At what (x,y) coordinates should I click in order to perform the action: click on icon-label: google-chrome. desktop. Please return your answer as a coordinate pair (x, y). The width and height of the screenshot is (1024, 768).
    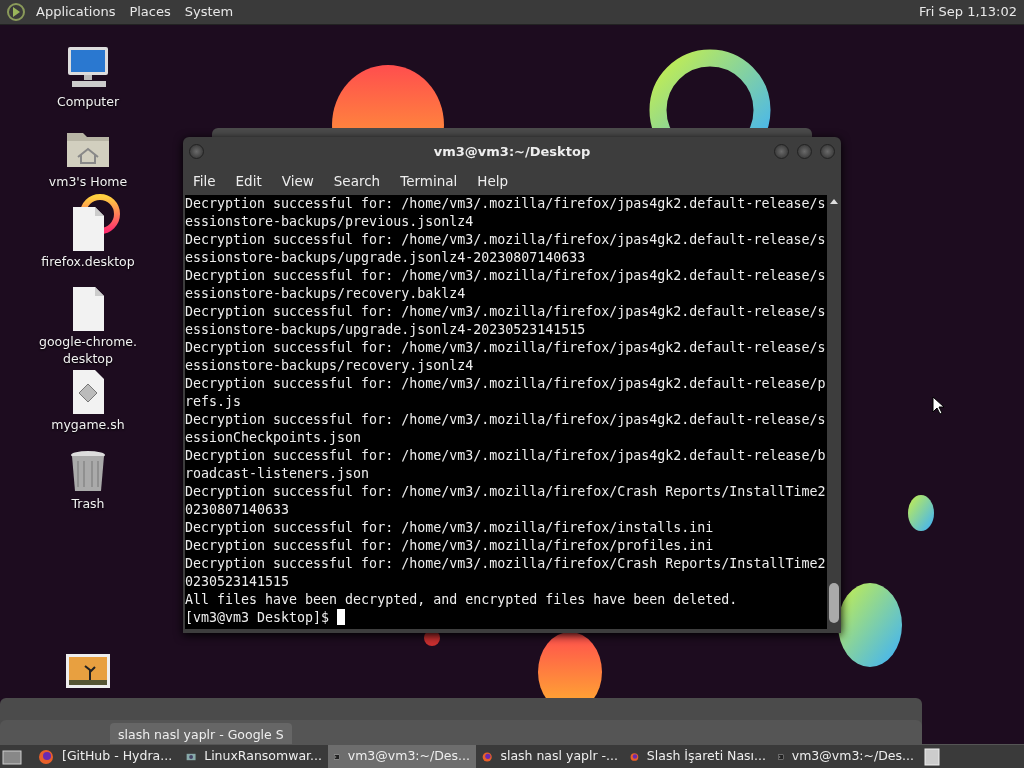
    Looking at the image, I should click on (88, 350).